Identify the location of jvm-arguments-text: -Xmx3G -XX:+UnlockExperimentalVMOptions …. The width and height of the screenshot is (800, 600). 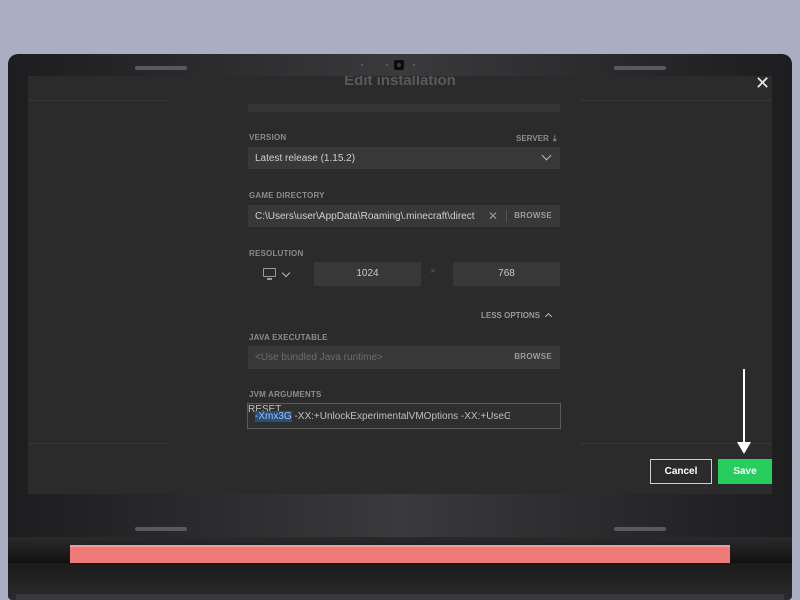
(382, 416).